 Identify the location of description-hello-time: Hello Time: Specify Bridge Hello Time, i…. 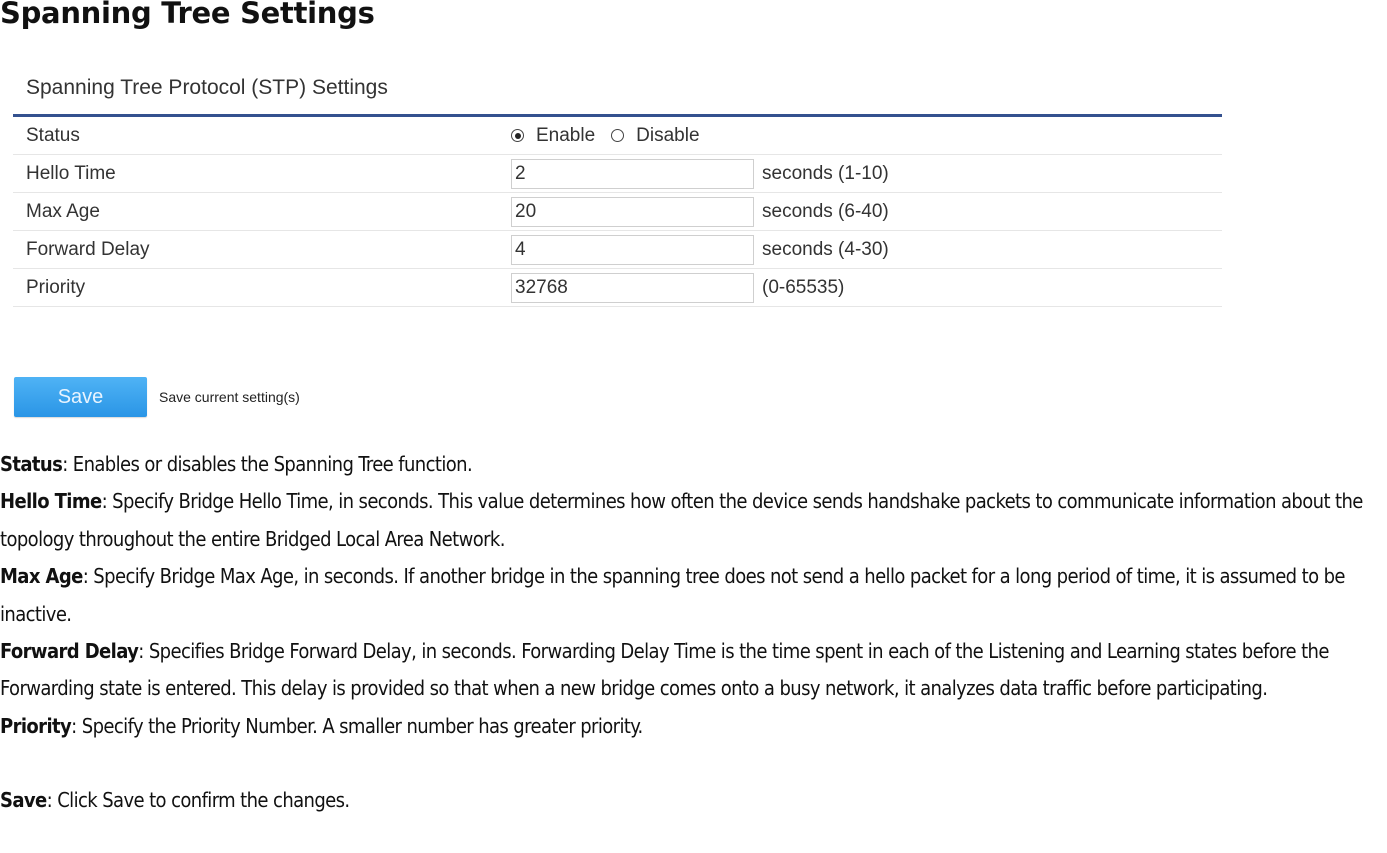
(693, 520).